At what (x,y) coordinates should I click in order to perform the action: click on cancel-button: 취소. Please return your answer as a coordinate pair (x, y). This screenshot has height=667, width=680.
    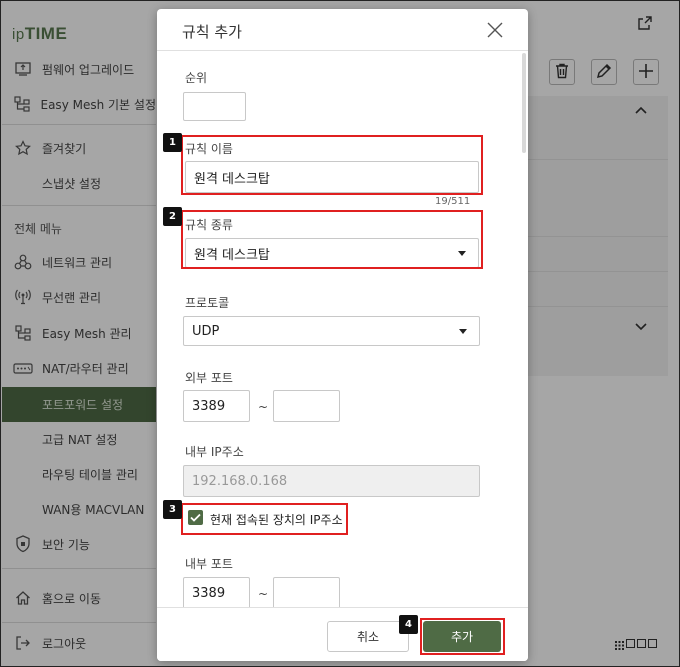
    Looking at the image, I should click on (368, 636).